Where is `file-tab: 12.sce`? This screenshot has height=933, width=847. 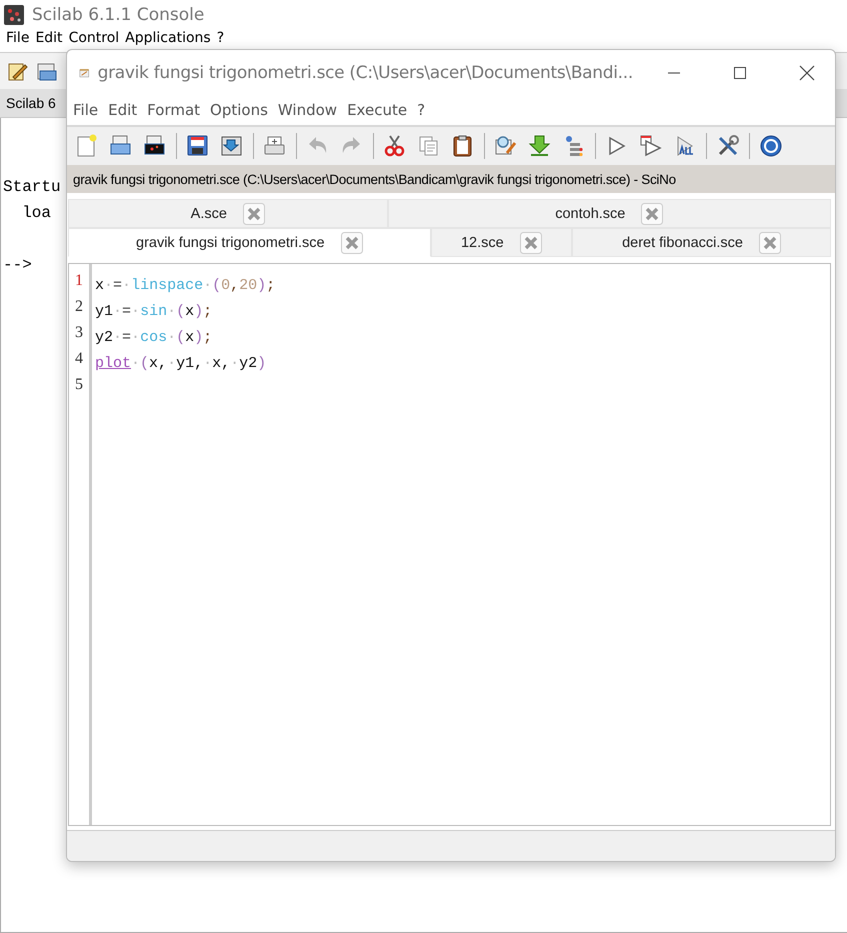 file-tab: 12.sce is located at coordinates (501, 242).